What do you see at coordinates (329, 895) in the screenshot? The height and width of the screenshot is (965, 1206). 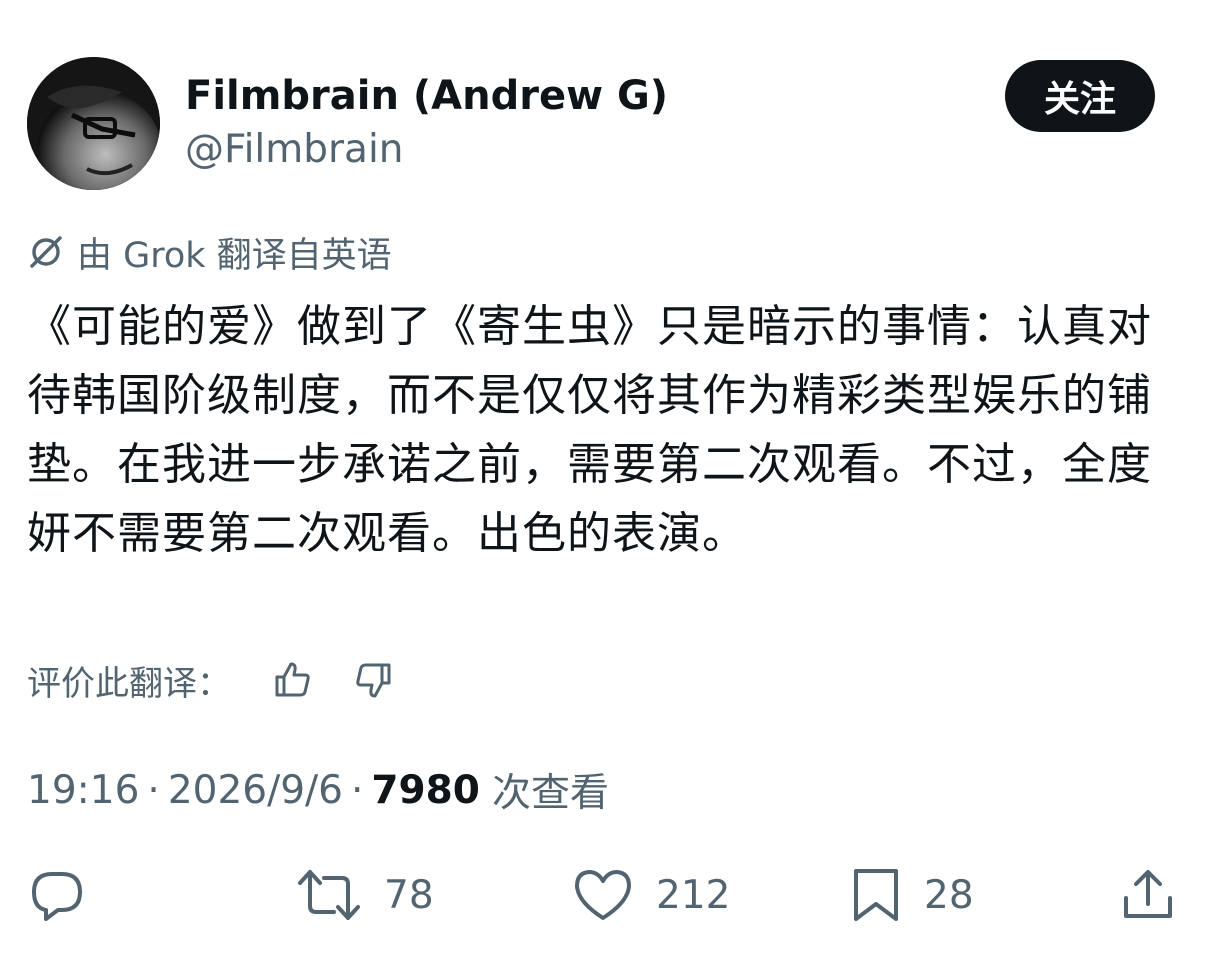 I see `retweet-icon` at bounding box center [329, 895].